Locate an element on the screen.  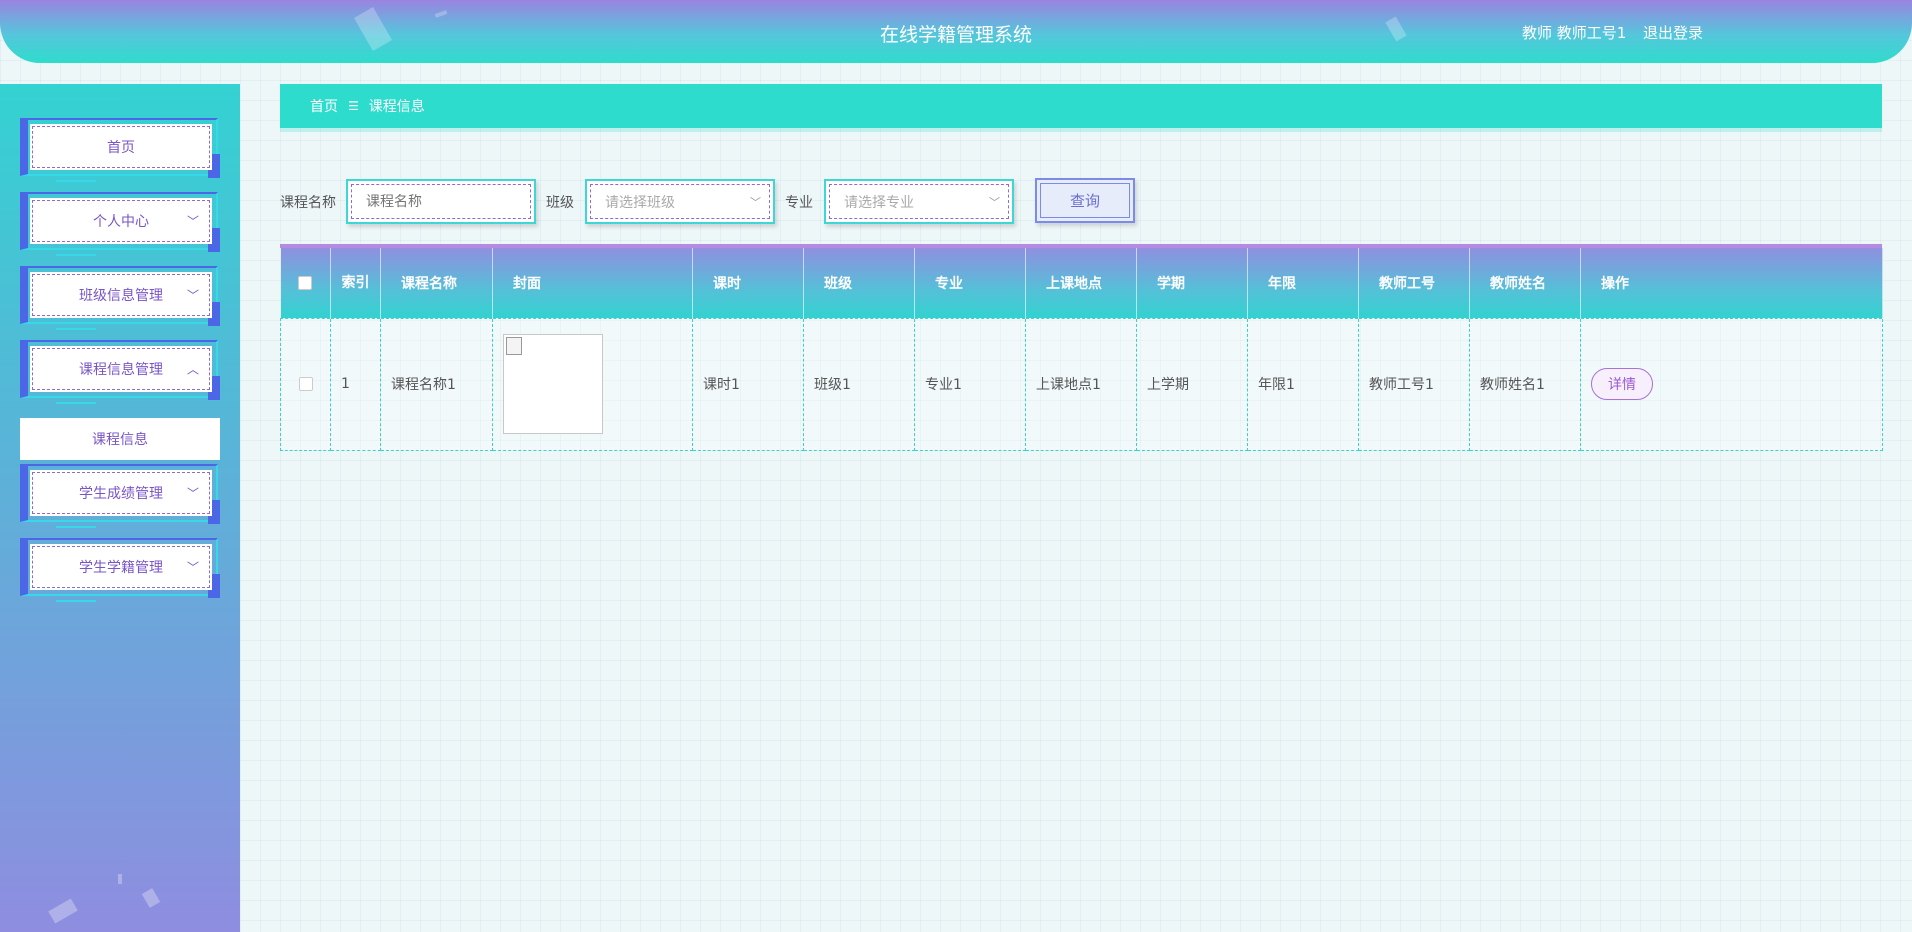
class-label: 班级 is located at coordinates (560, 203).